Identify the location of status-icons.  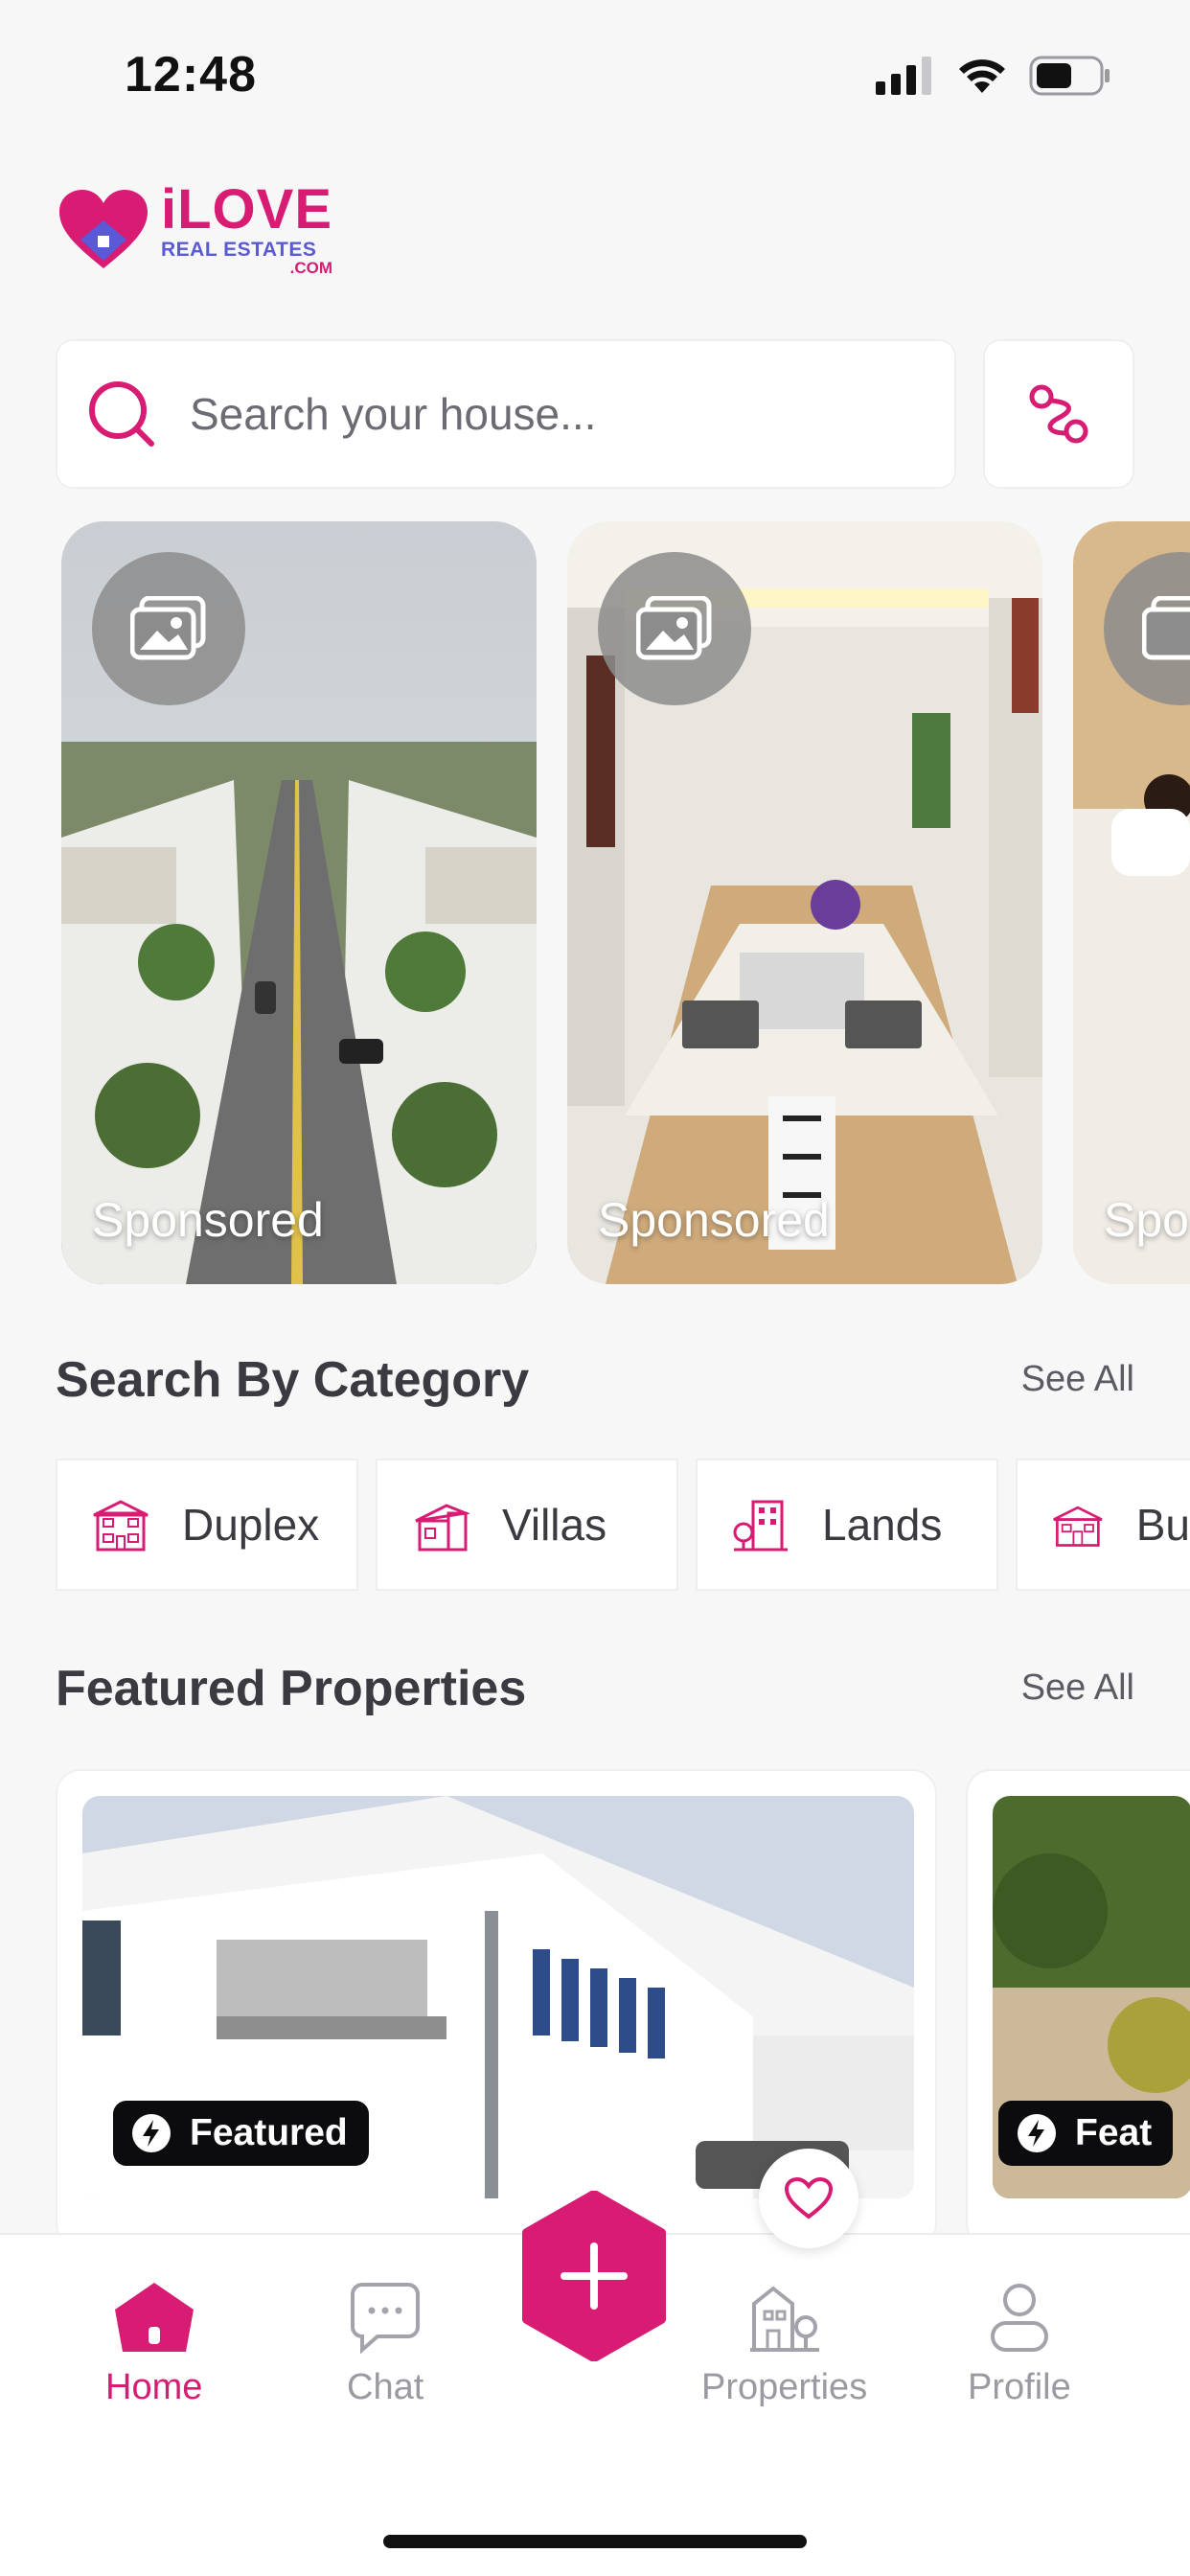
(994, 76).